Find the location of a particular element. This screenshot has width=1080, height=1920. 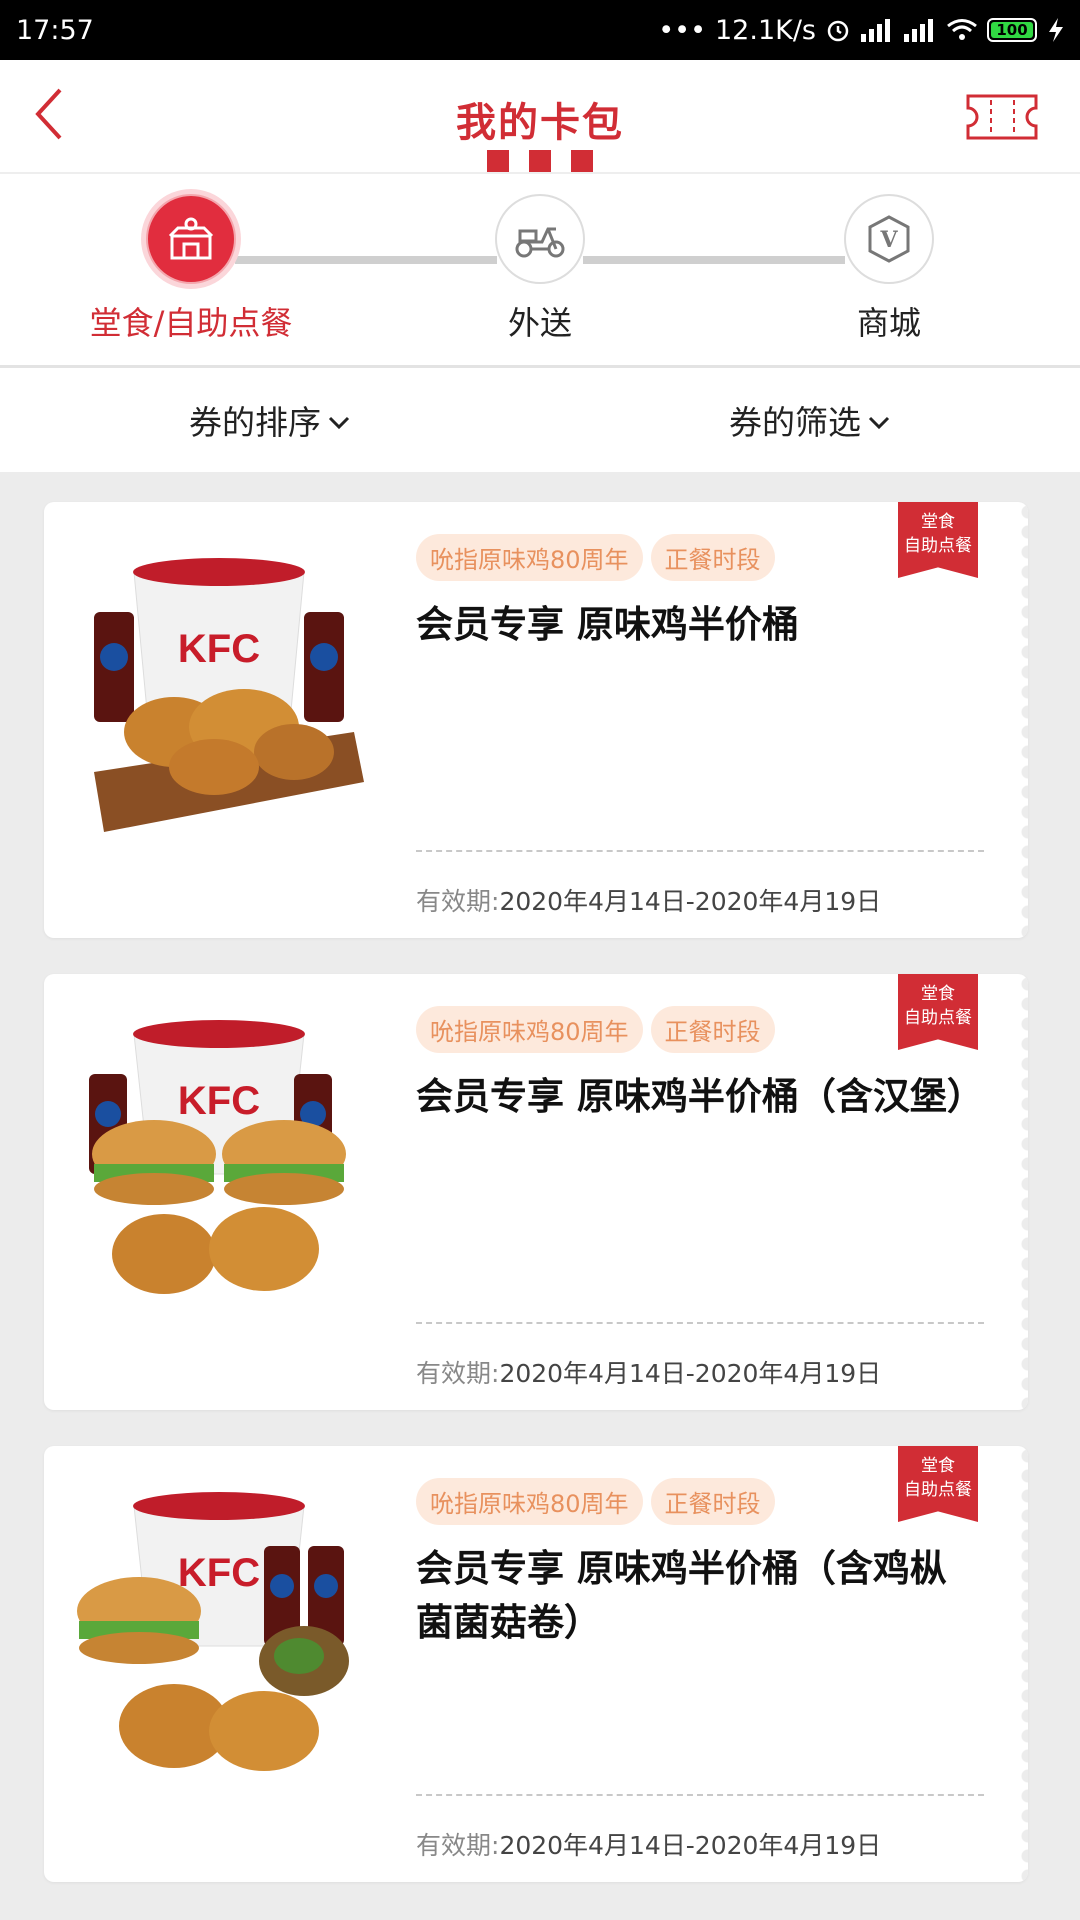

coupon-title: 会员专享 原味鸡半价桶 is located at coordinates (607, 624).